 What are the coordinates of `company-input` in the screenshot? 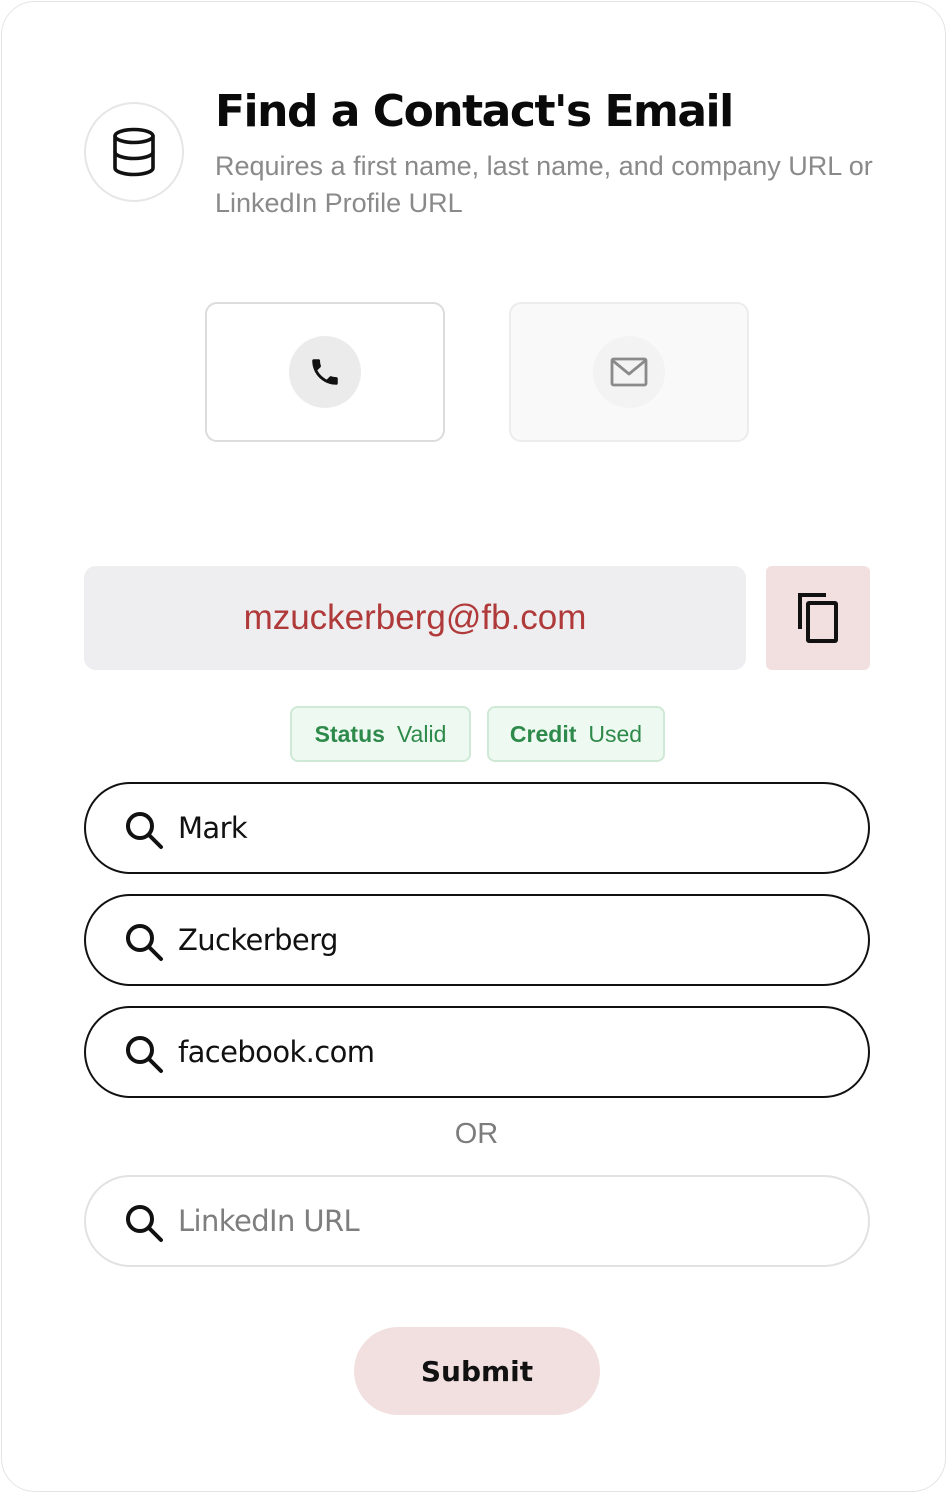 It's located at (508, 1052).